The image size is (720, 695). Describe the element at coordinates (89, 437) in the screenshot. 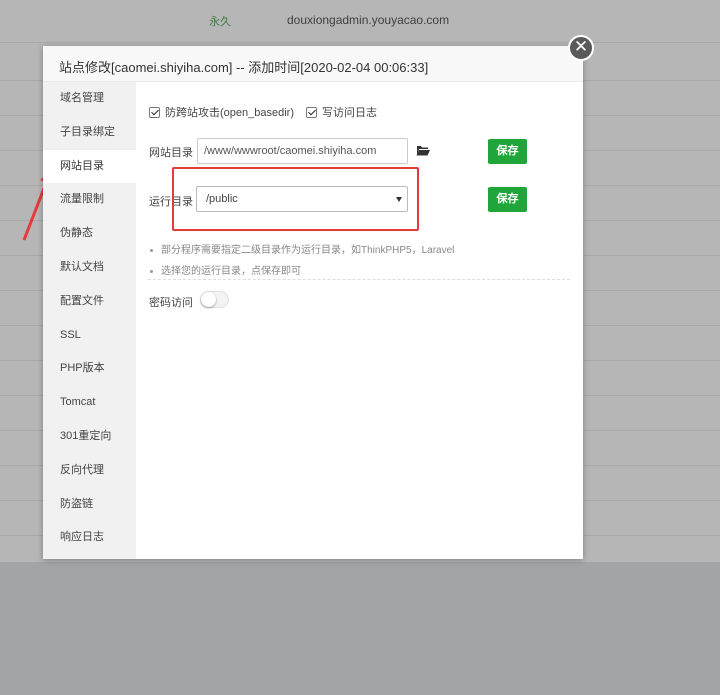

I see `sidebar-item-redirect: 301重定向` at that location.